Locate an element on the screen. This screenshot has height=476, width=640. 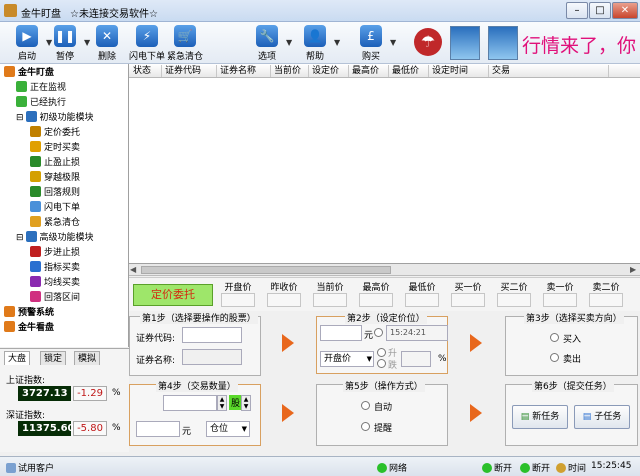
time-input: 15:24:21 is located at coordinates (417, 333).